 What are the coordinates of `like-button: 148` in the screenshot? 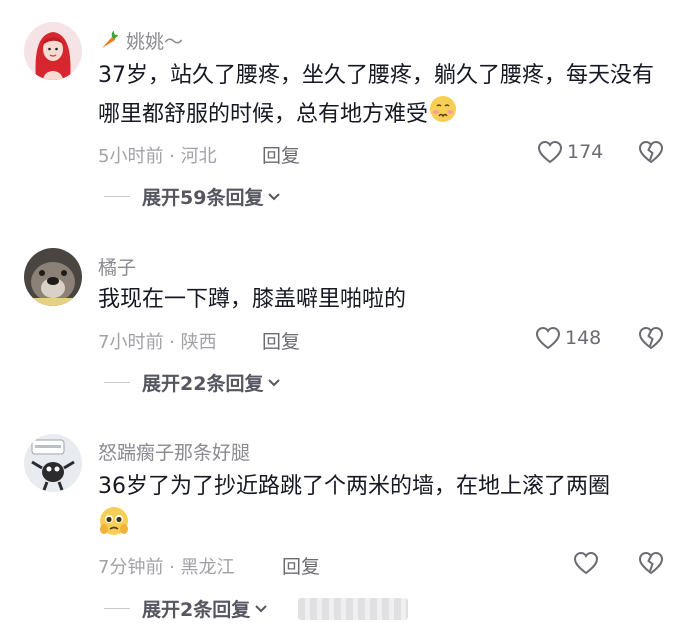 It's located at (568, 338).